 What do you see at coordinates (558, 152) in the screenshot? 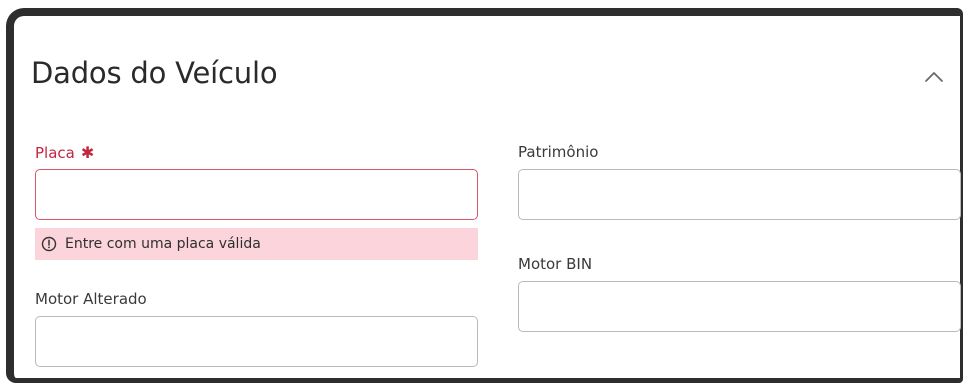
I see `patrimonio-label: Patrimônio` at bounding box center [558, 152].